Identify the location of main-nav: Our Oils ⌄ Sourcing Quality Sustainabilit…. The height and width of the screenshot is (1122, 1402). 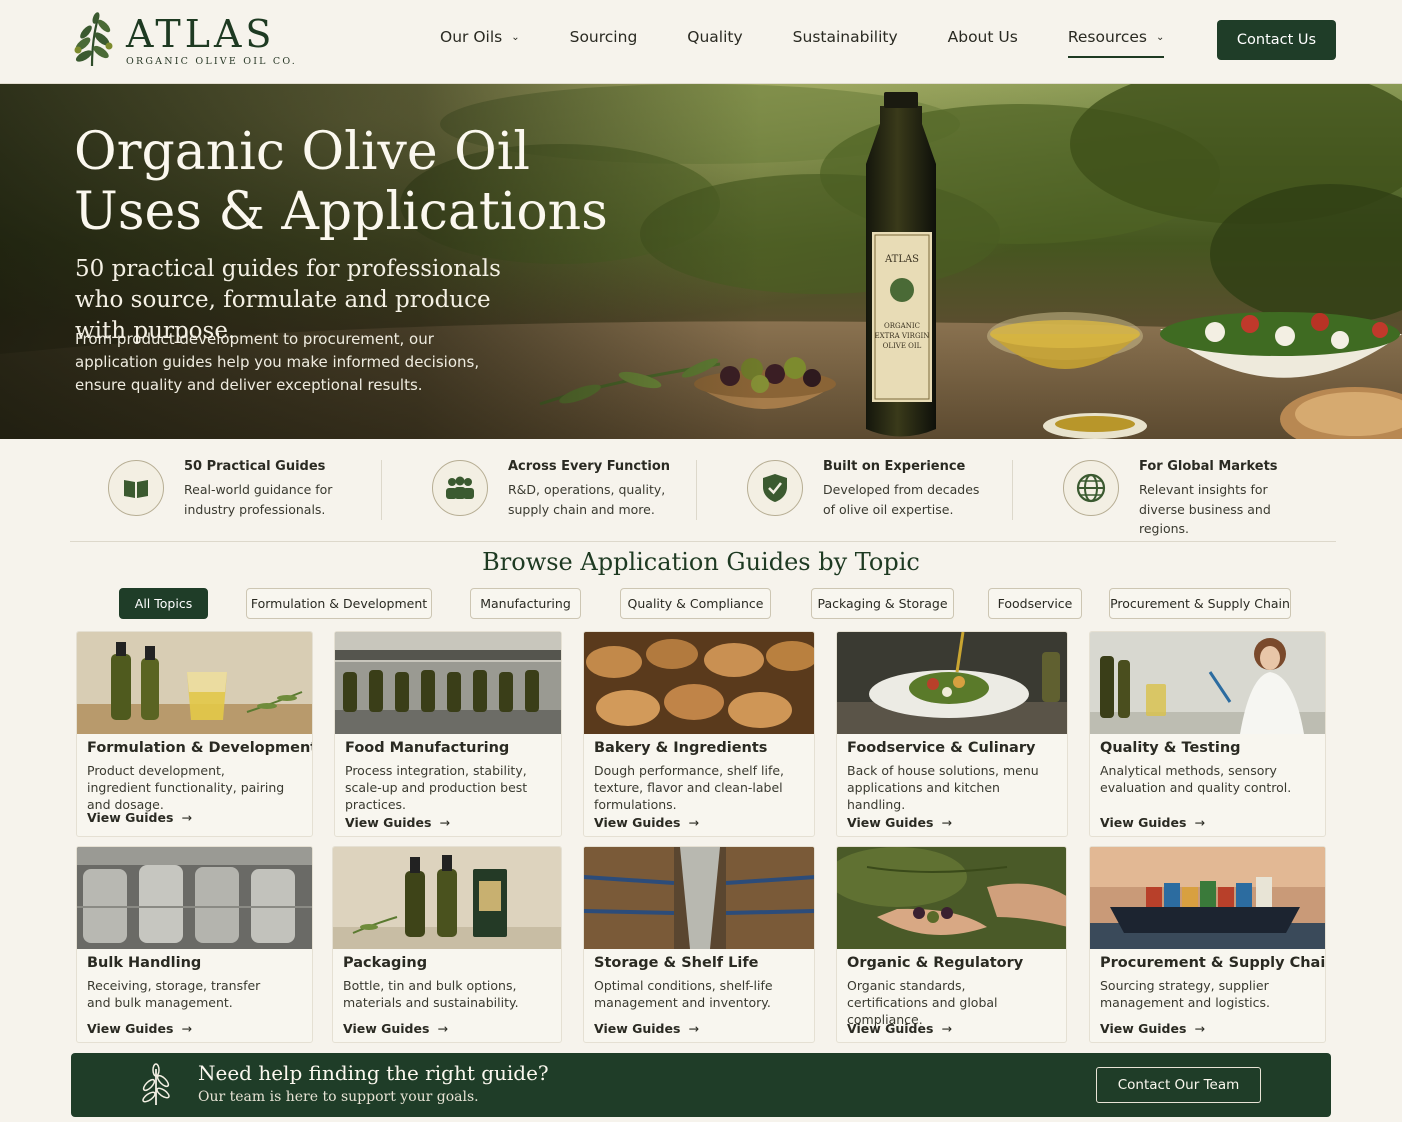
(827, 43).